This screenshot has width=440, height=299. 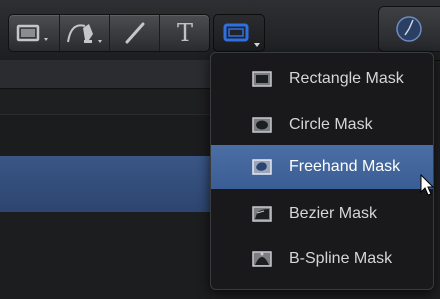 I want to click on brush-icon, so click(x=135, y=33).